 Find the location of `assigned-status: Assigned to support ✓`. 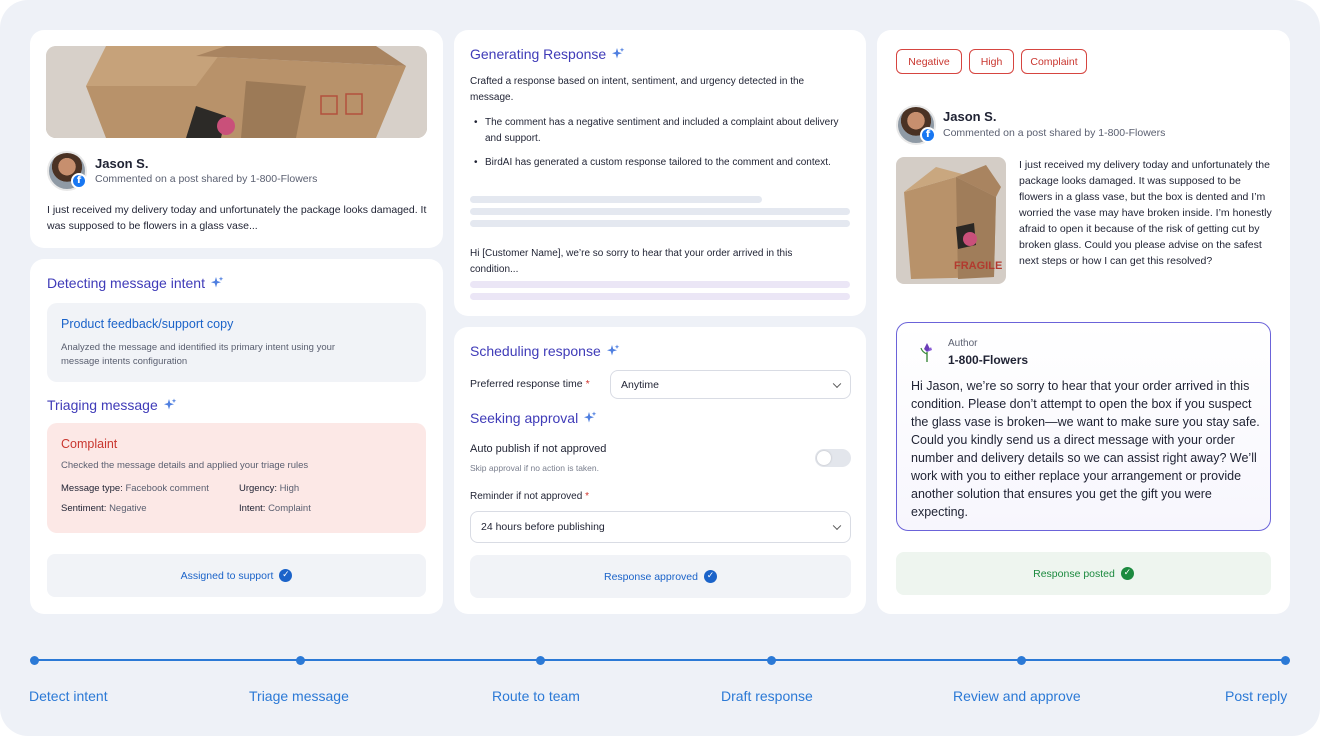

assigned-status: Assigned to support ✓ is located at coordinates (236, 575).